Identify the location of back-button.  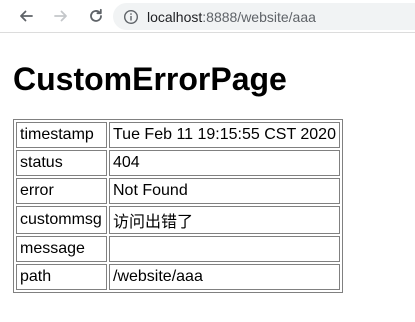
(26, 16).